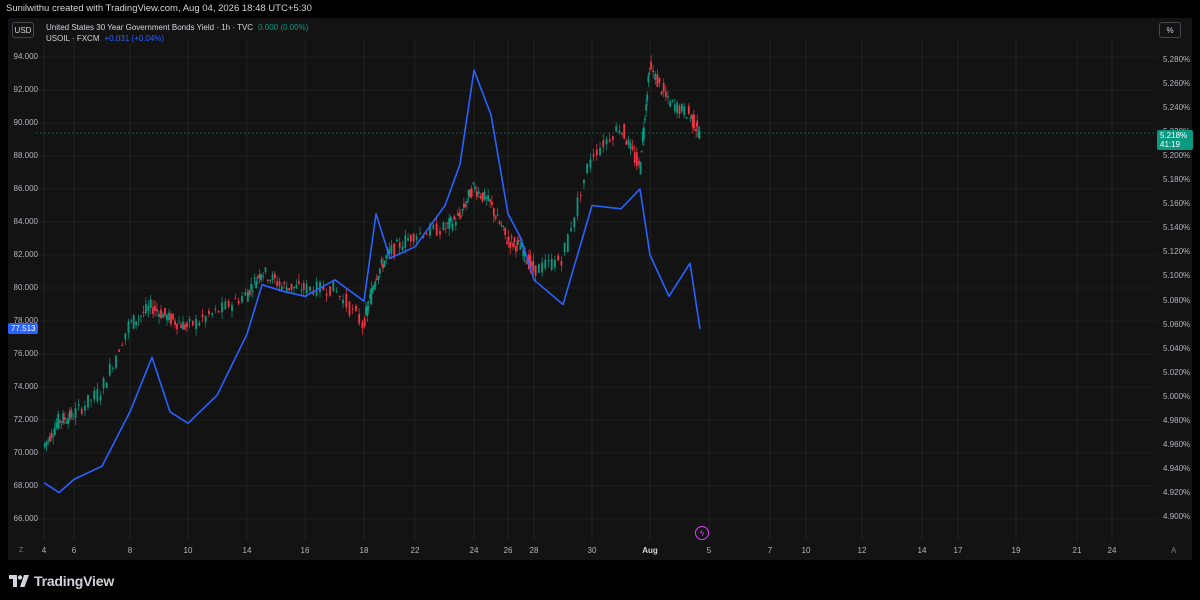 The width and height of the screenshot is (1200, 600). What do you see at coordinates (364, 550) in the screenshot?
I see `time-tick-label: 18` at bounding box center [364, 550].